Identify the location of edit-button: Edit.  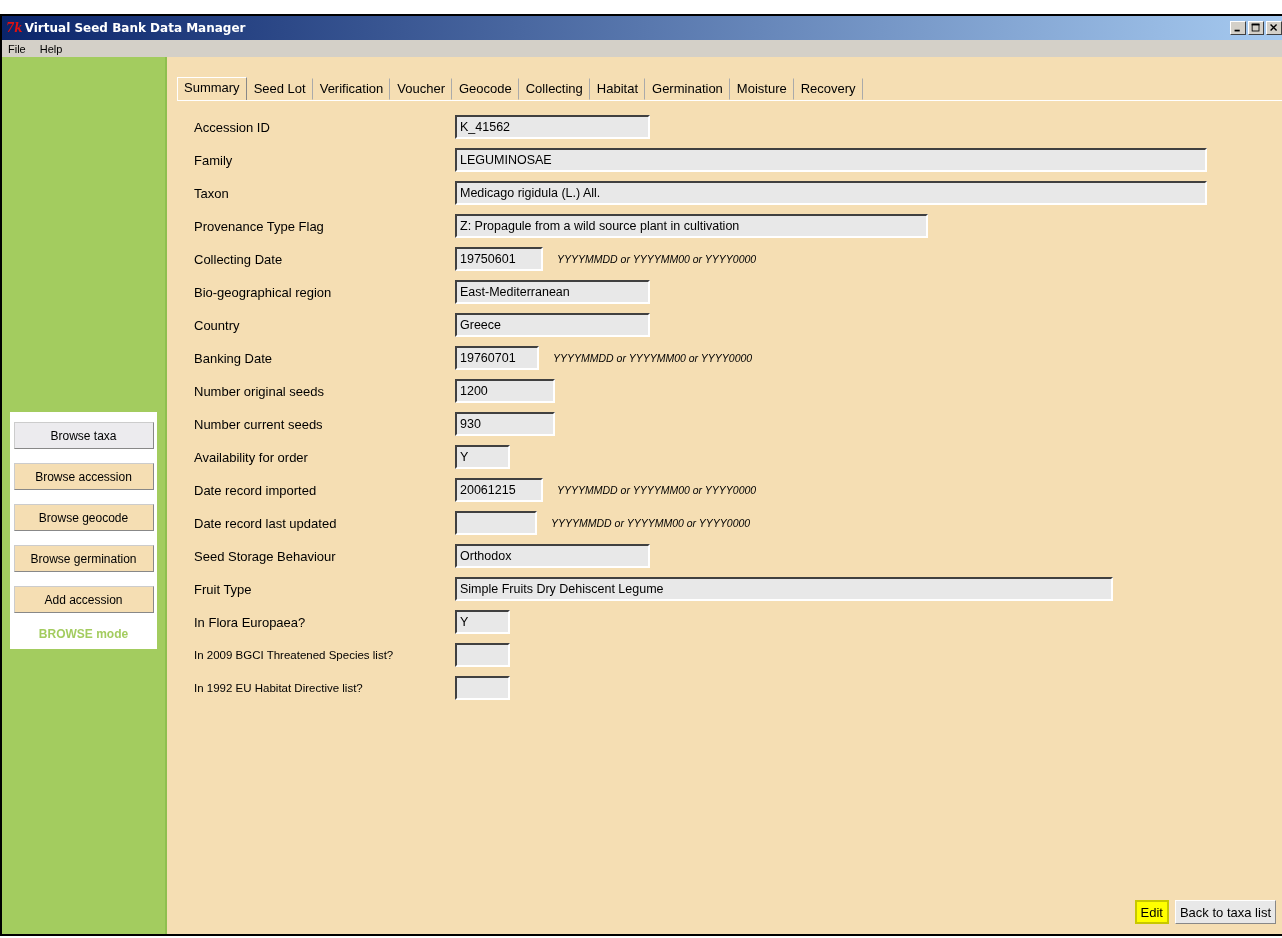
(1151, 912).